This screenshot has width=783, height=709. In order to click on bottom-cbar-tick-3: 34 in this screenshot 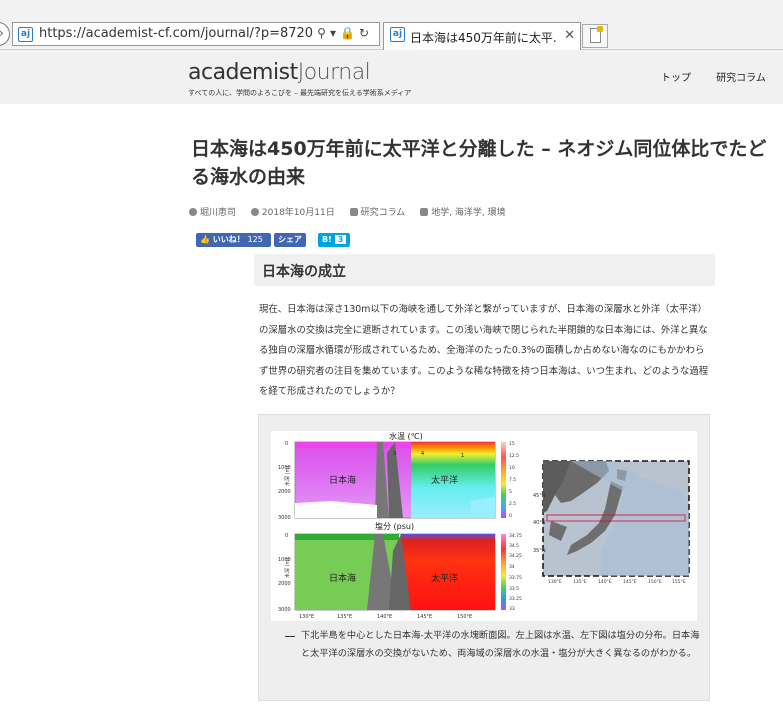, I will do `click(512, 567)`.